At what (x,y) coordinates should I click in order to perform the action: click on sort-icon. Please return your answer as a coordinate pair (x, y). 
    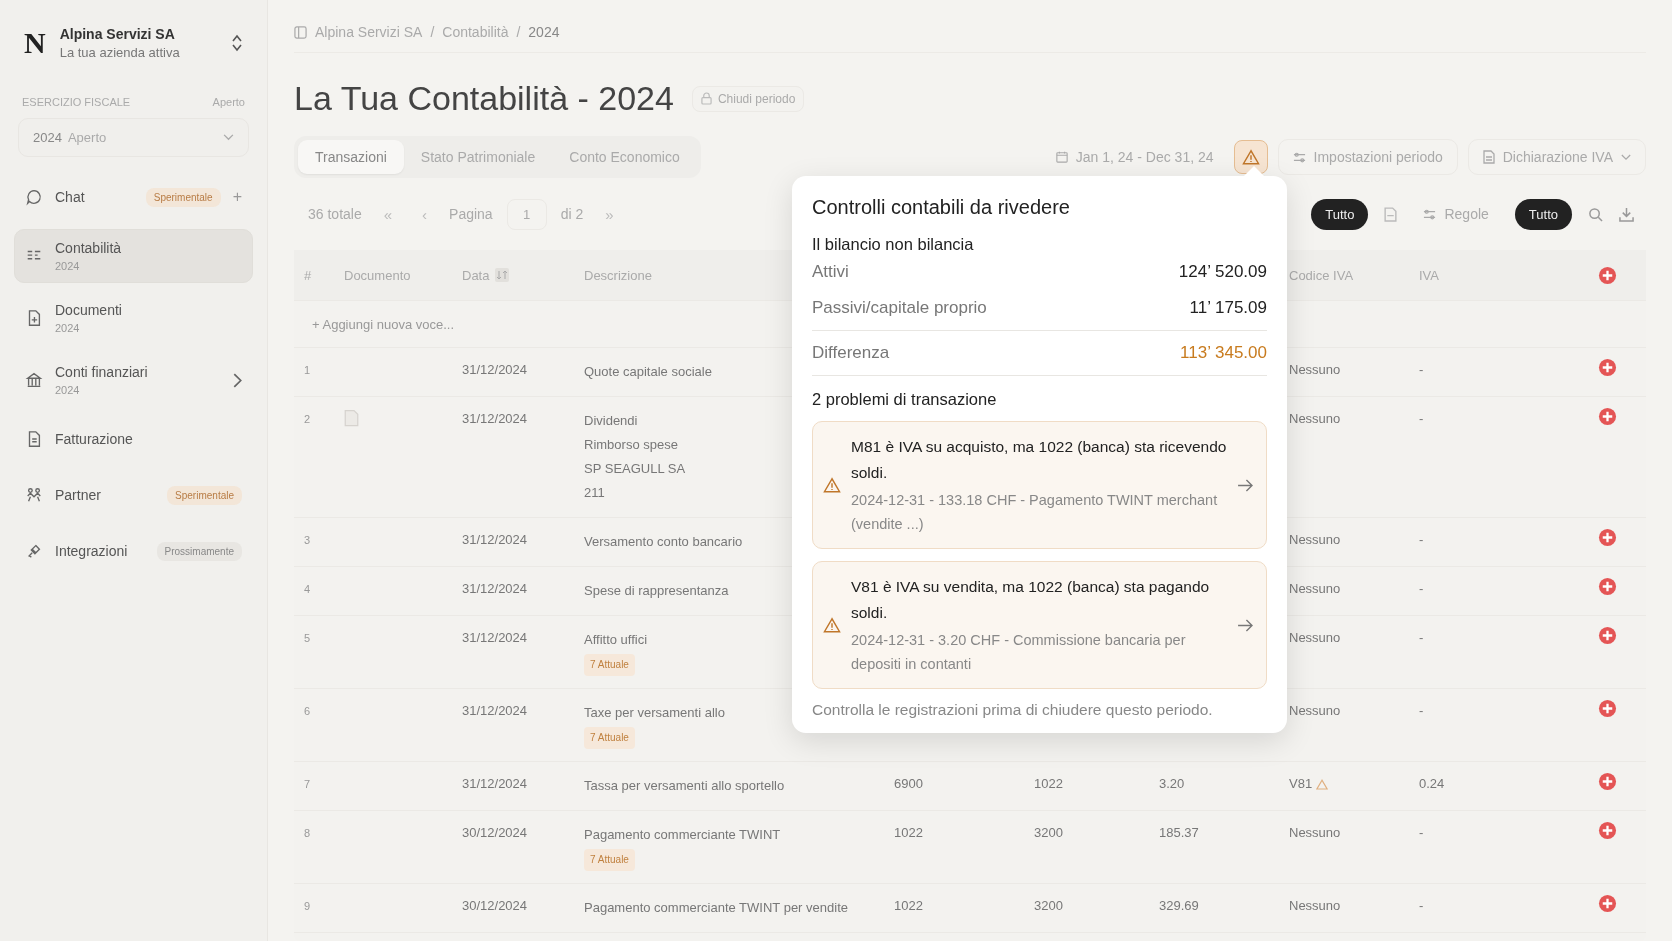
    Looking at the image, I should click on (502, 275).